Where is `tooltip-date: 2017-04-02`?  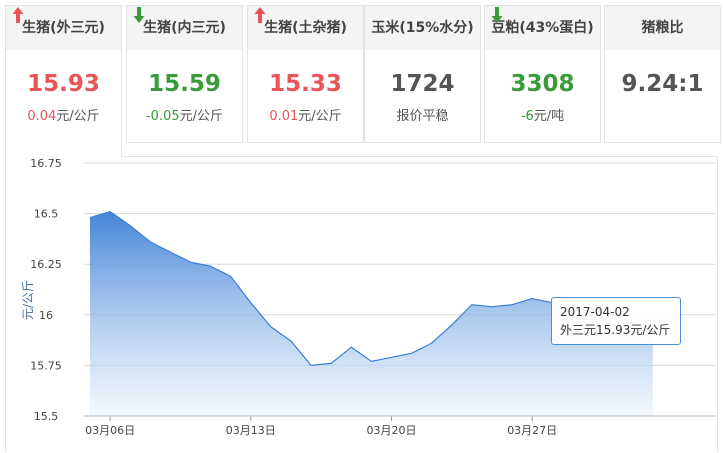 tooltip-date: 2017-04-02 is located at coordinates (595, 312).